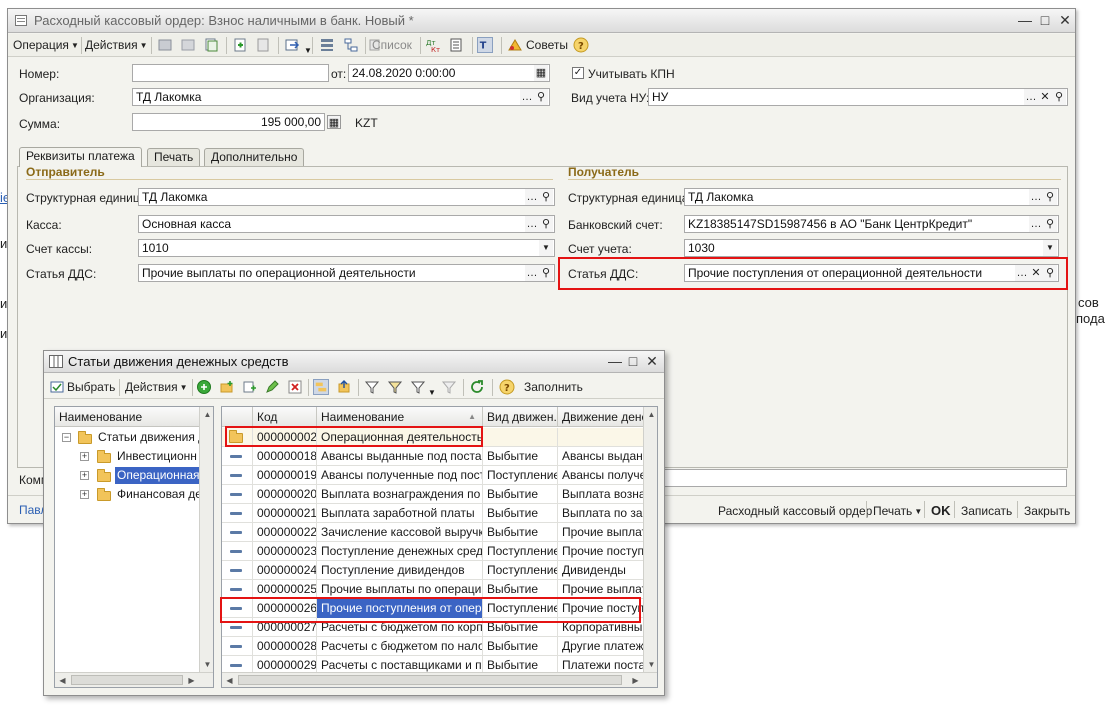 The width and height of the screenshot is (1108, 722). What do you see at coordinates (341, 97) in the screenshot?
I see `organization-field: ТД Лакомка … ⚲` at bounding box center [341, 97].